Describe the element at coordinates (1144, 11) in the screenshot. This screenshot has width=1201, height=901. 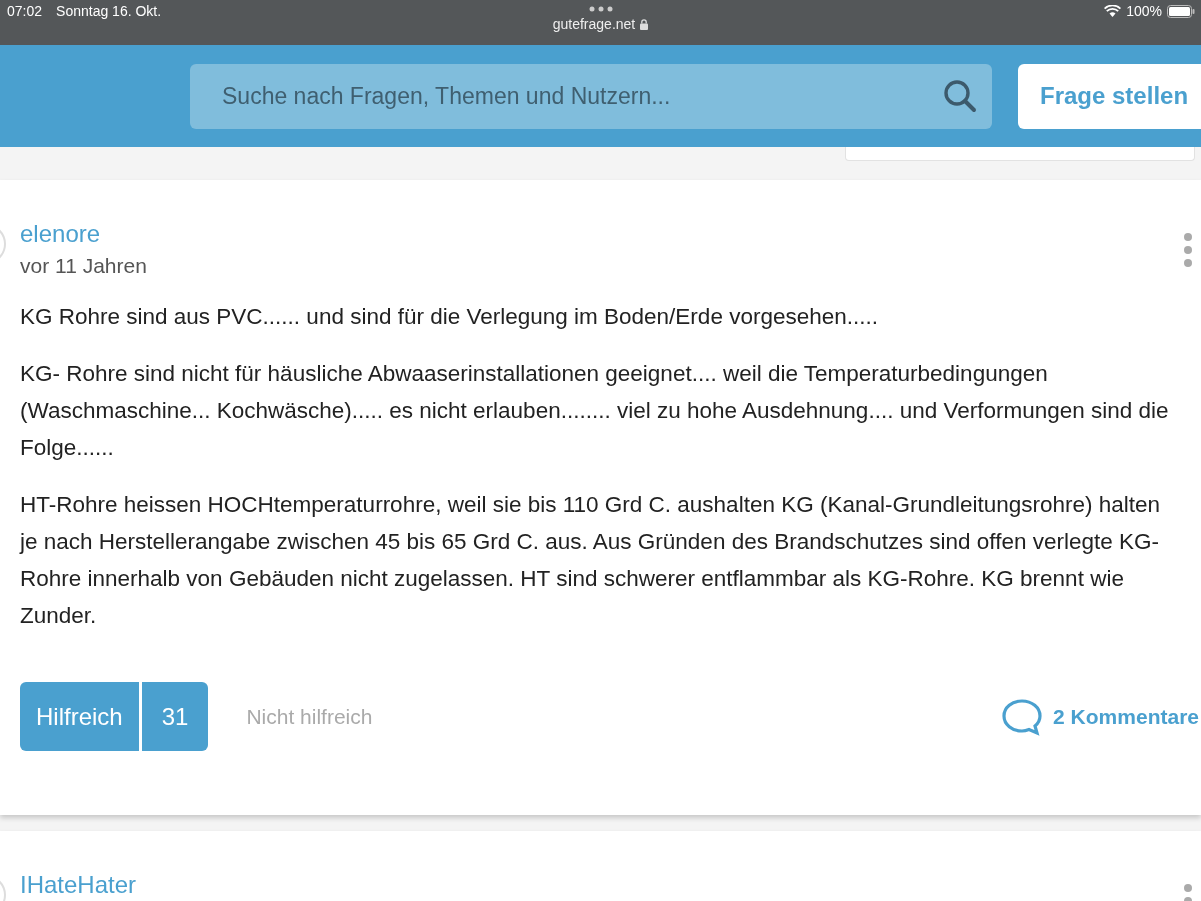
I see `battery-percent: 100%` at that location.